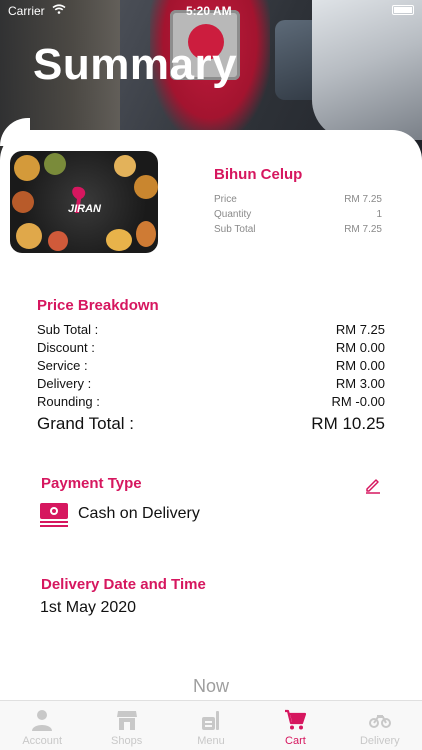 The height and width of the screenshot is (750, 422). I want to click on tab-label: Shops, so click(127, 741).